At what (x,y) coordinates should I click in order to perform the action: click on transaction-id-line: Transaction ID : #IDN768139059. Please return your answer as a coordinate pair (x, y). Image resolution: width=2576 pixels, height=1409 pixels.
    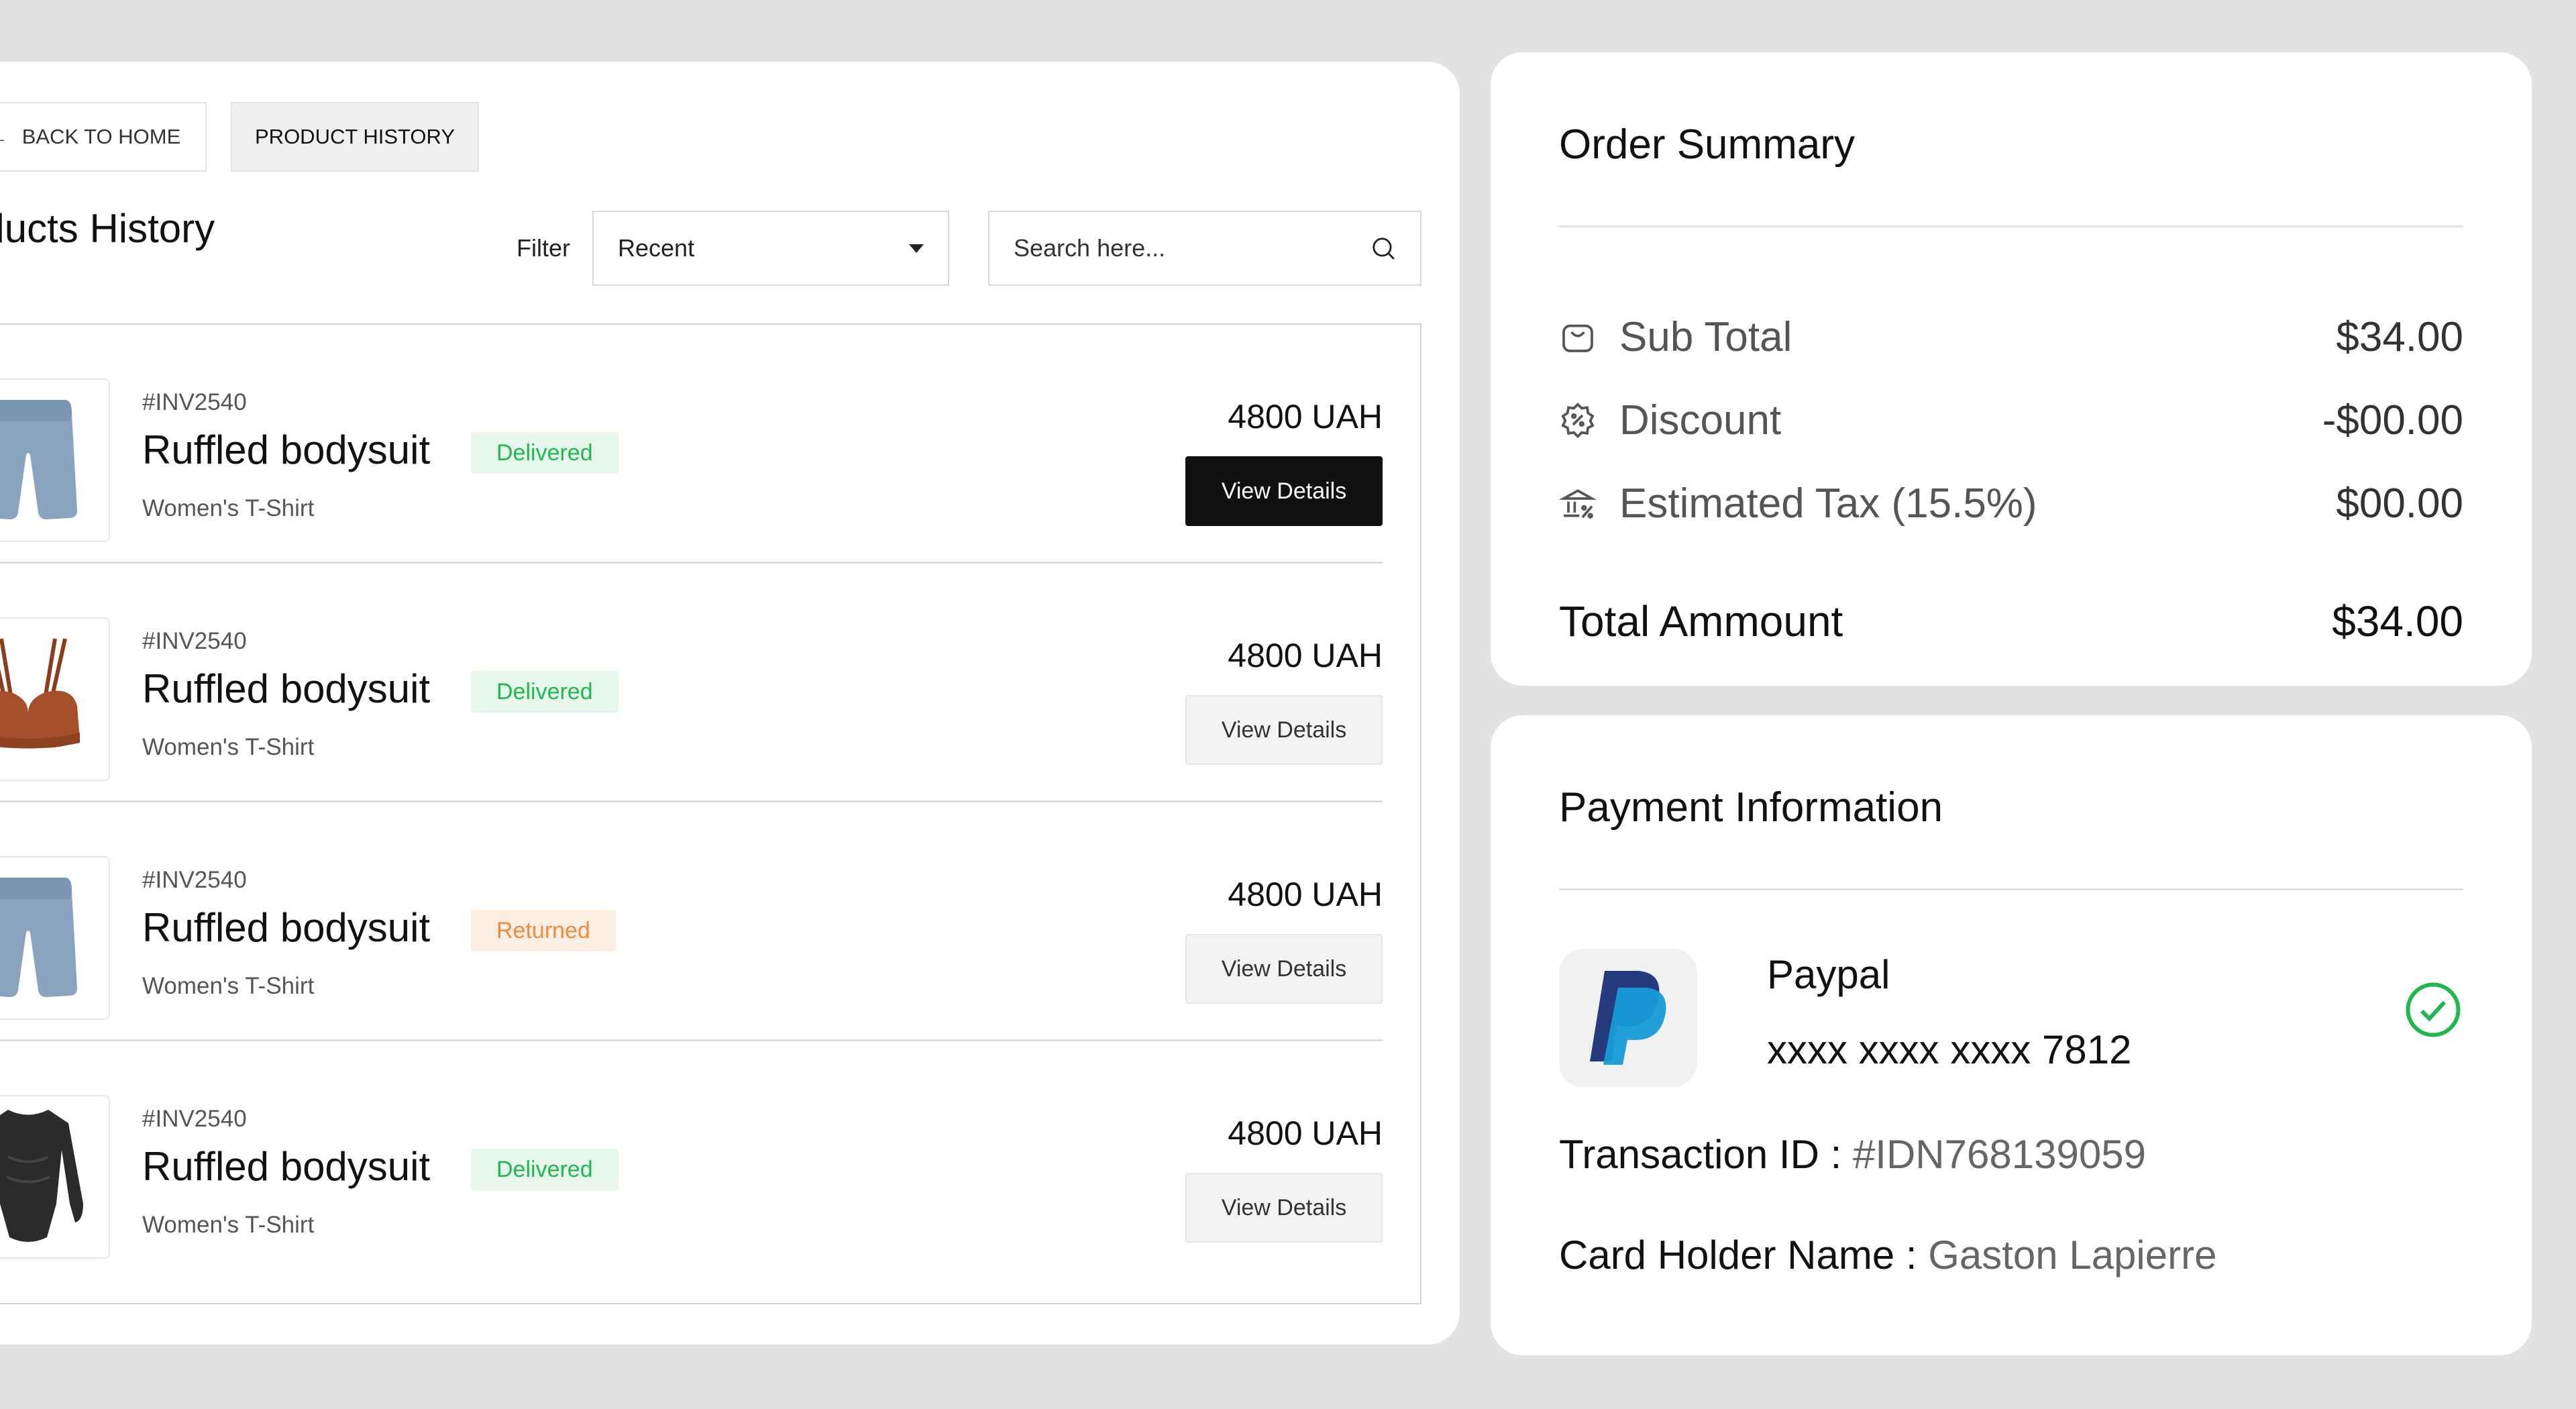
    Looking at the image, I should click on (1852, 1154).